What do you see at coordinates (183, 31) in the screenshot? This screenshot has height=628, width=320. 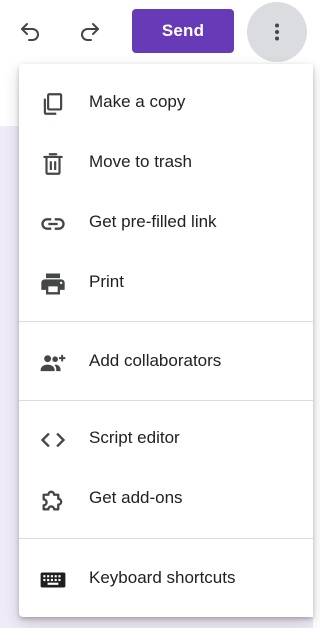 I see `send-button: Send` at bounding box center [183, 31].